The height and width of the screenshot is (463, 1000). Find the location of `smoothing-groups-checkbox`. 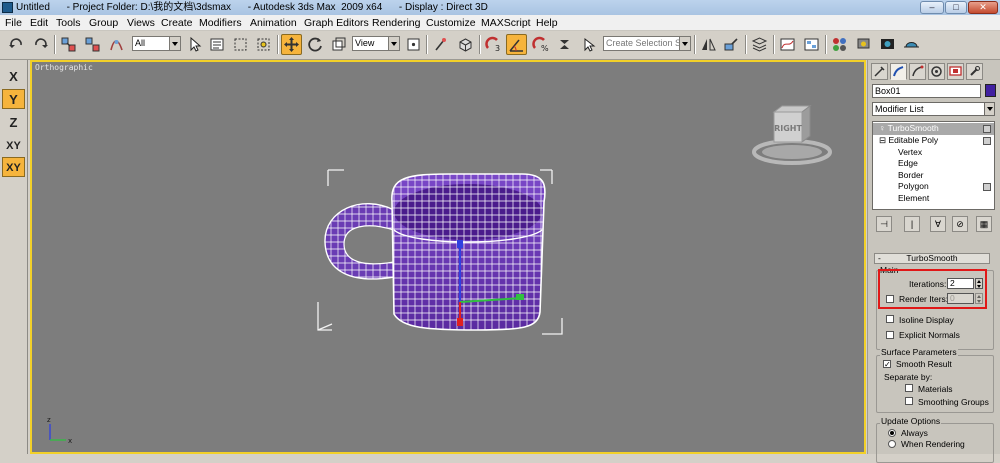

smoothing-groups-checkbox is located at coordinates (909, 401).